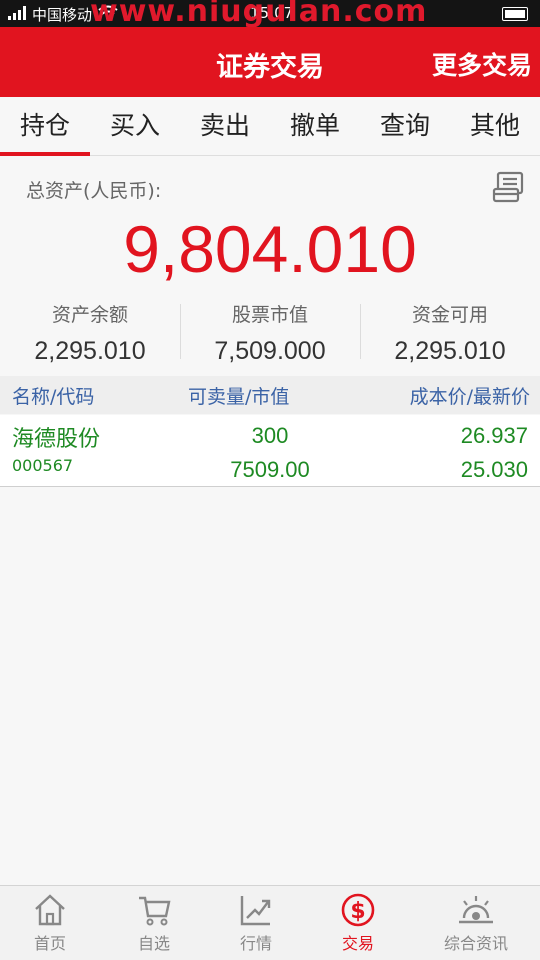 This screenshot has height=960, width=540. I want to click on total-assets-label: 总资产(人民币):, so click(94, 191).